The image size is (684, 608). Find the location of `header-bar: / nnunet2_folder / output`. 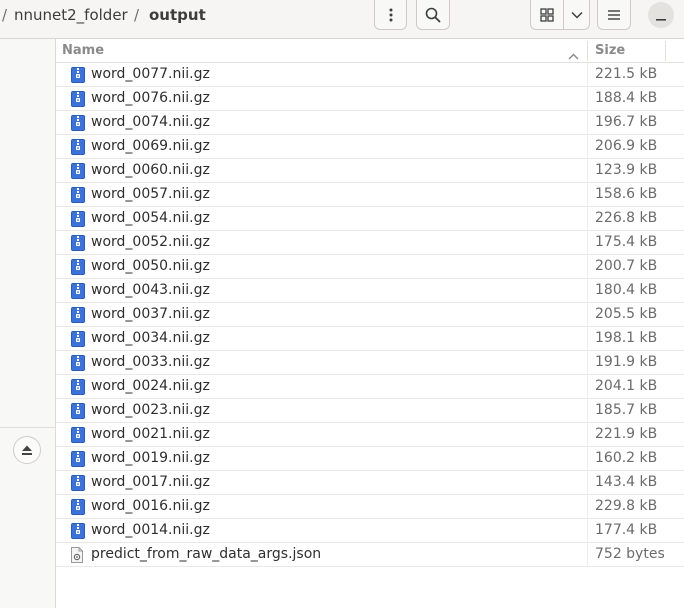

header-bar: / nnunet2_folder / output is located at coordinates (342, 19).